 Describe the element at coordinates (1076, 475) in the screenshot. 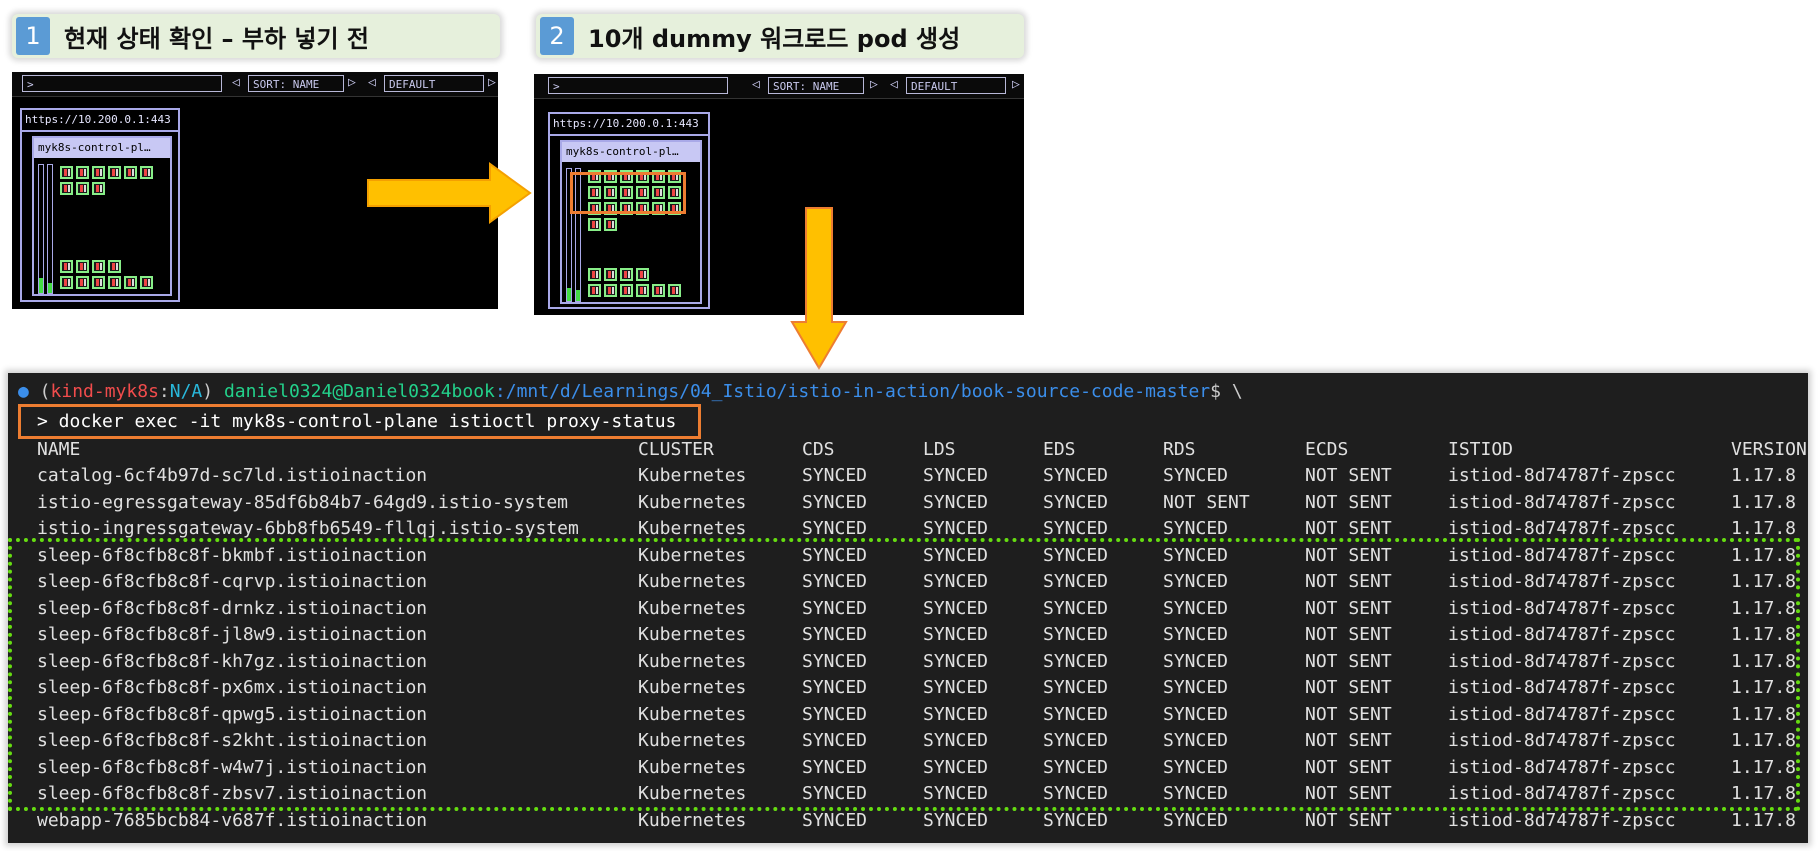

I see `cell-eds: SYNCED` at that location.